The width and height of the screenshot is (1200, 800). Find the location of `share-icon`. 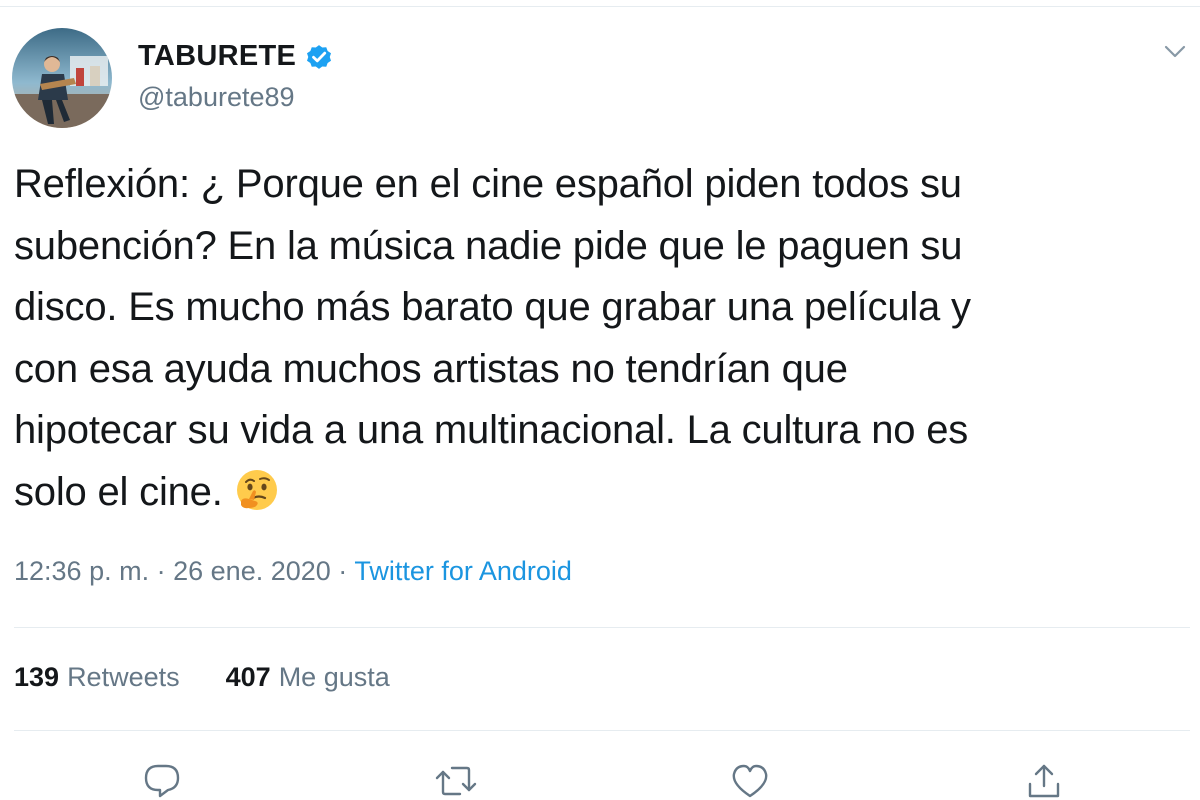

share-icon is located at coordinates (1044, 781).